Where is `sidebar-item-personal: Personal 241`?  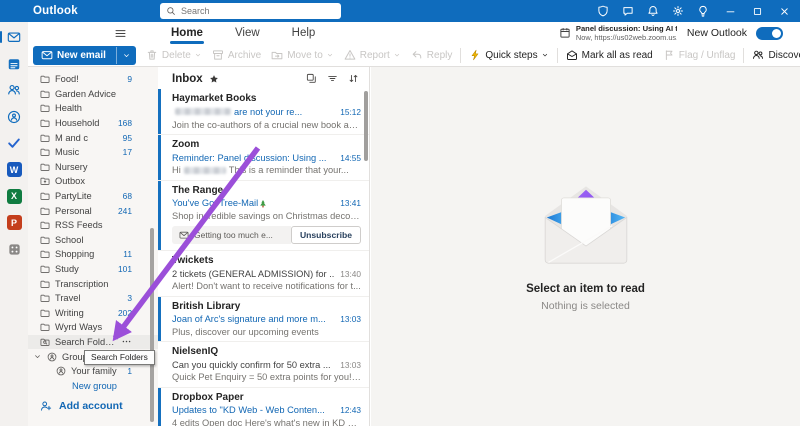 sidebar-item-personal: Personal 241 is located at coordinates (93, 210).